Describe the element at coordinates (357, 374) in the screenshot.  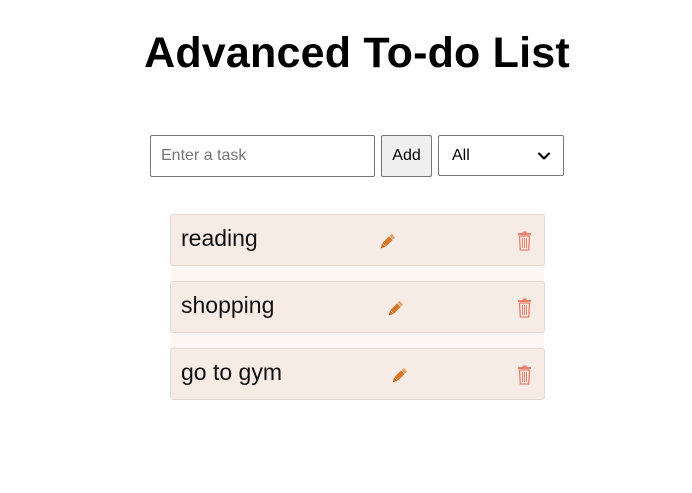
I see `task-item: go to gym` at that location.